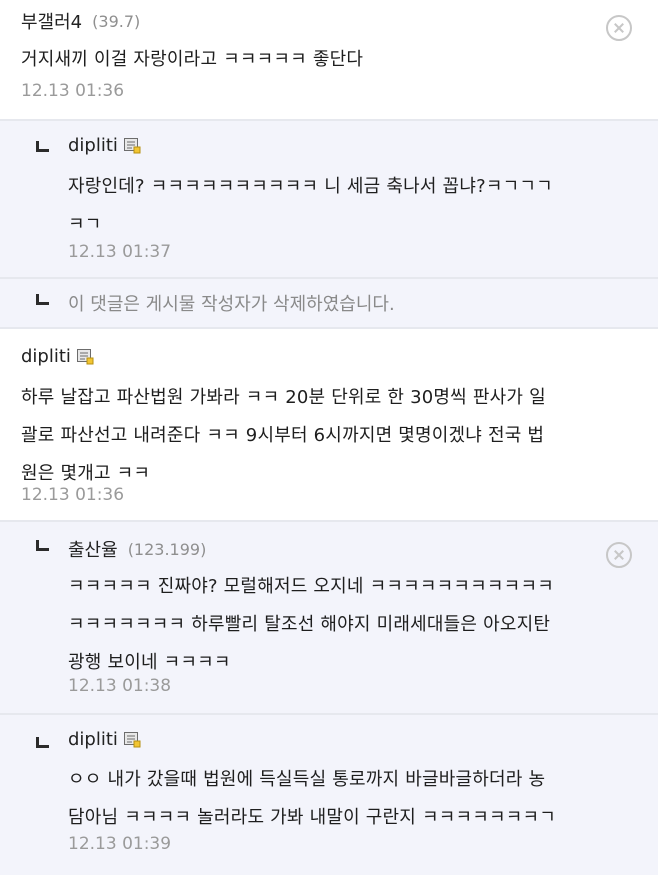 The image size is (658, 875). Describe the element at coordinates (192, 59) in the screenshot. I see `comment-text: 거지새끼 이걸 자랑이라고 ㅋㅋㅋㅋㅋ 좋단다` at that location.